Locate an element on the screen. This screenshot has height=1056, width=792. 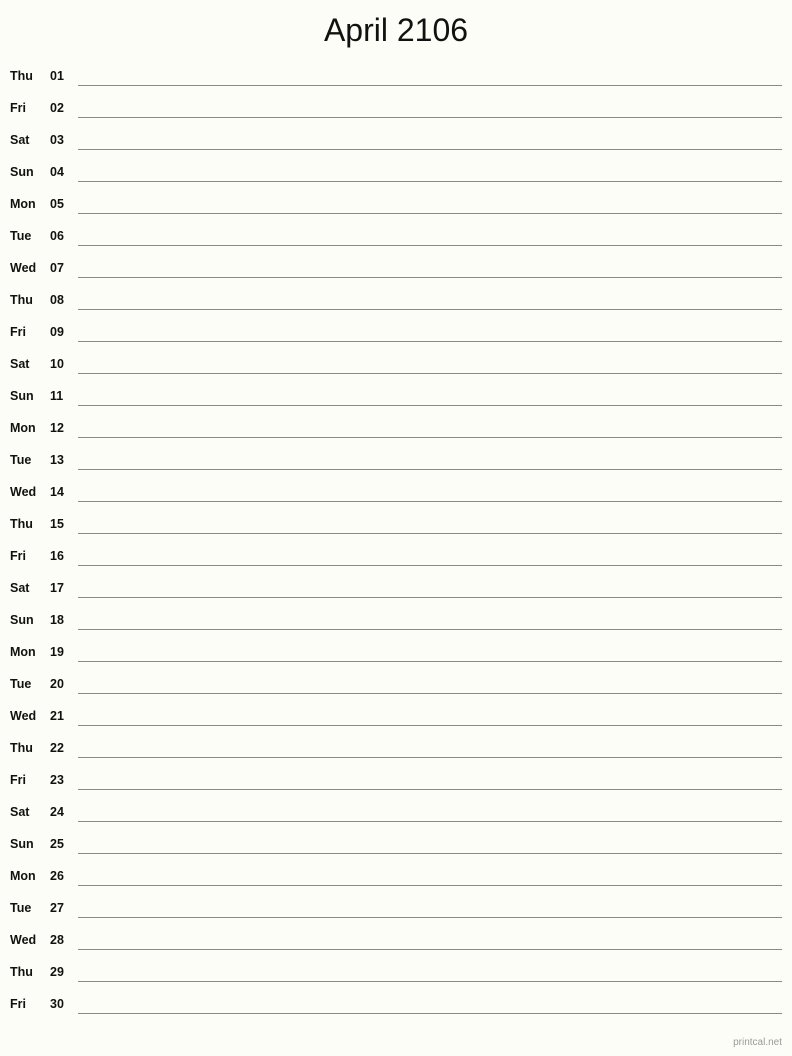
day-row: Wed 28 is located at coordinates (396, 942).